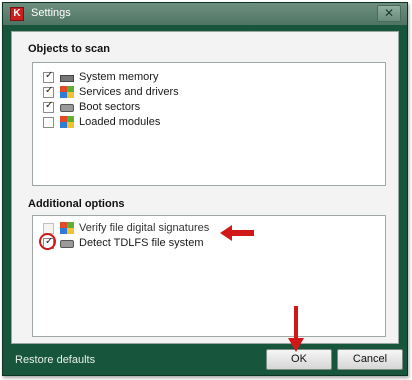 This screenshot has width=412, height=380. I want to click on list-item-services-drivers: Services and drivers, so click(111, 92).